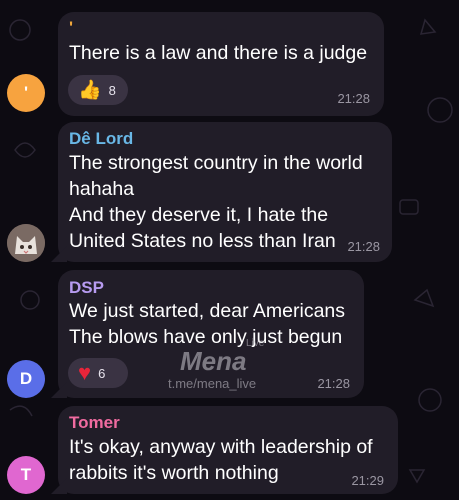 This screenshot has height=500, width=459. I want to click on message-text-line: United States no less than Iran, so click(202, 241).